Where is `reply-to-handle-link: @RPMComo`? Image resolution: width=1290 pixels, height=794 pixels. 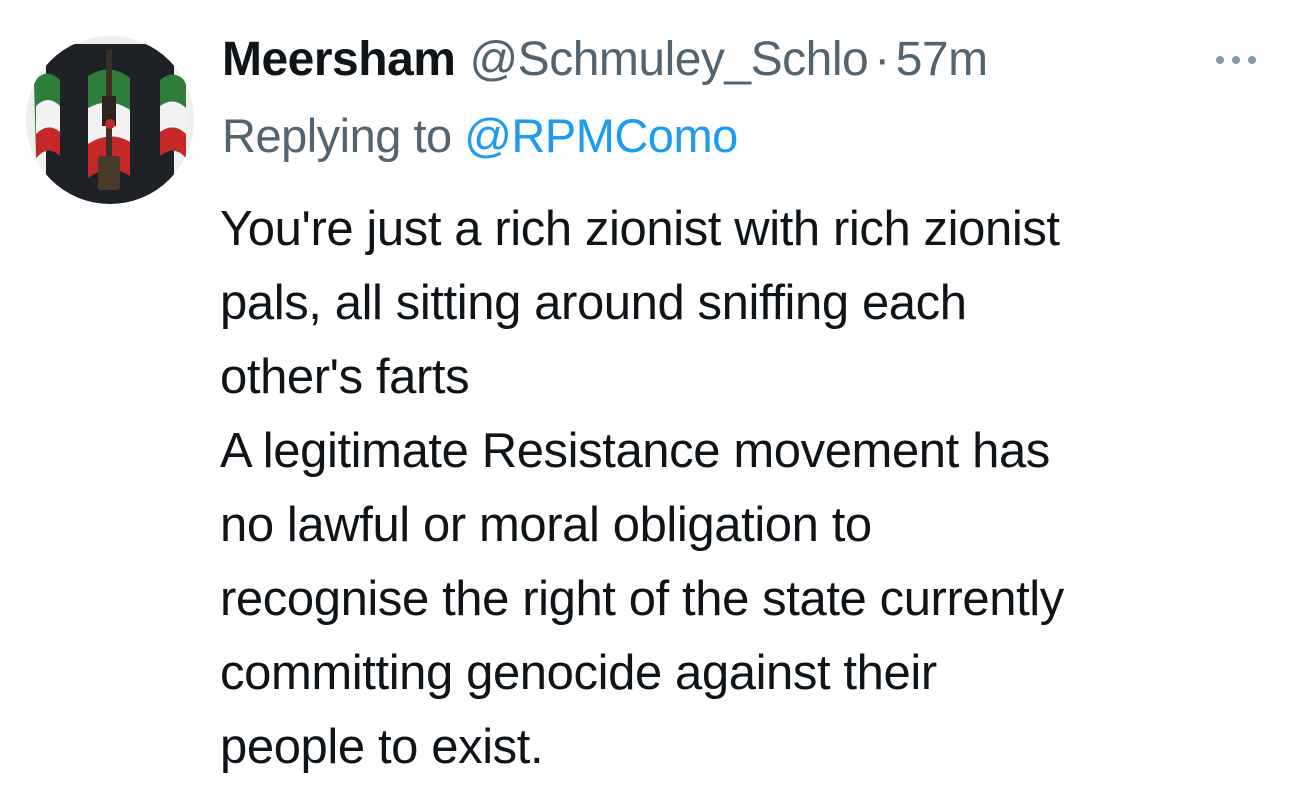 reply-to-handle-link: @RPMComo is located at coordinates (601, 135).